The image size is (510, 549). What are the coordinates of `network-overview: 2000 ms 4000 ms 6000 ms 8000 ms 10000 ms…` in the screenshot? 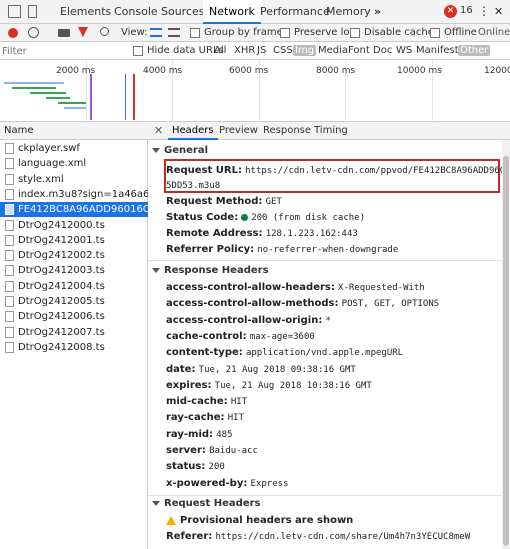 It's located at (255, 91).